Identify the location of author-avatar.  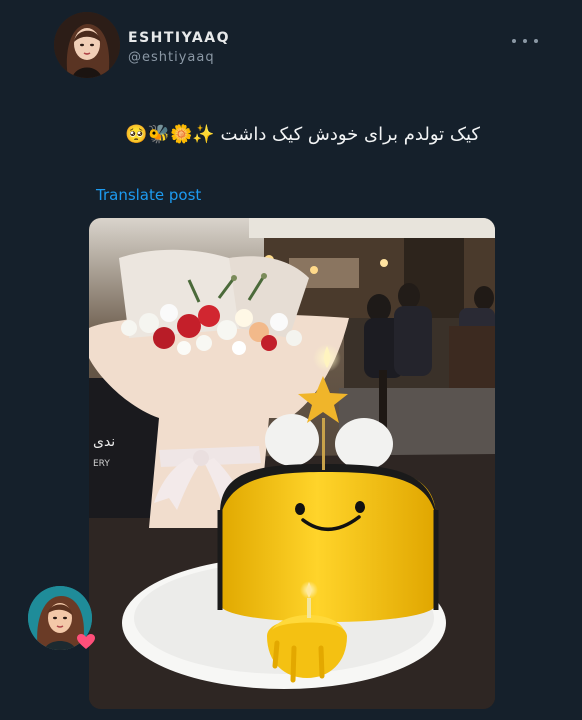
(87, 45).